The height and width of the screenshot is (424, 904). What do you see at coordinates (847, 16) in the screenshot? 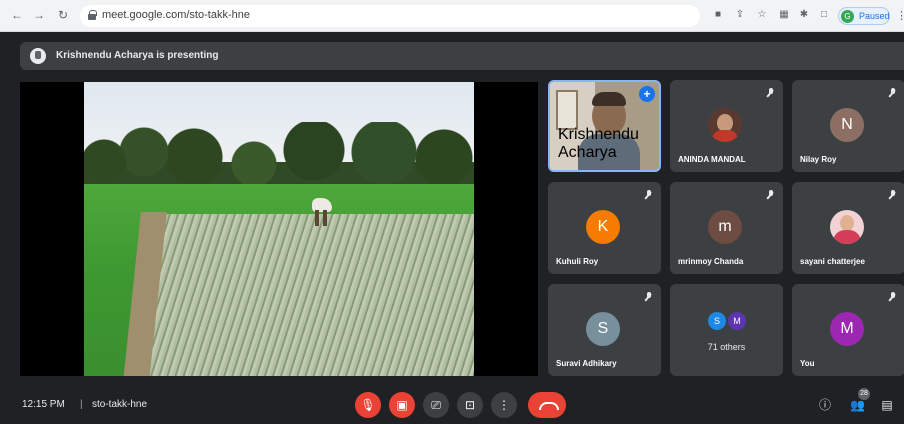
I see `avatar: G` at bounding box center [847, 16].